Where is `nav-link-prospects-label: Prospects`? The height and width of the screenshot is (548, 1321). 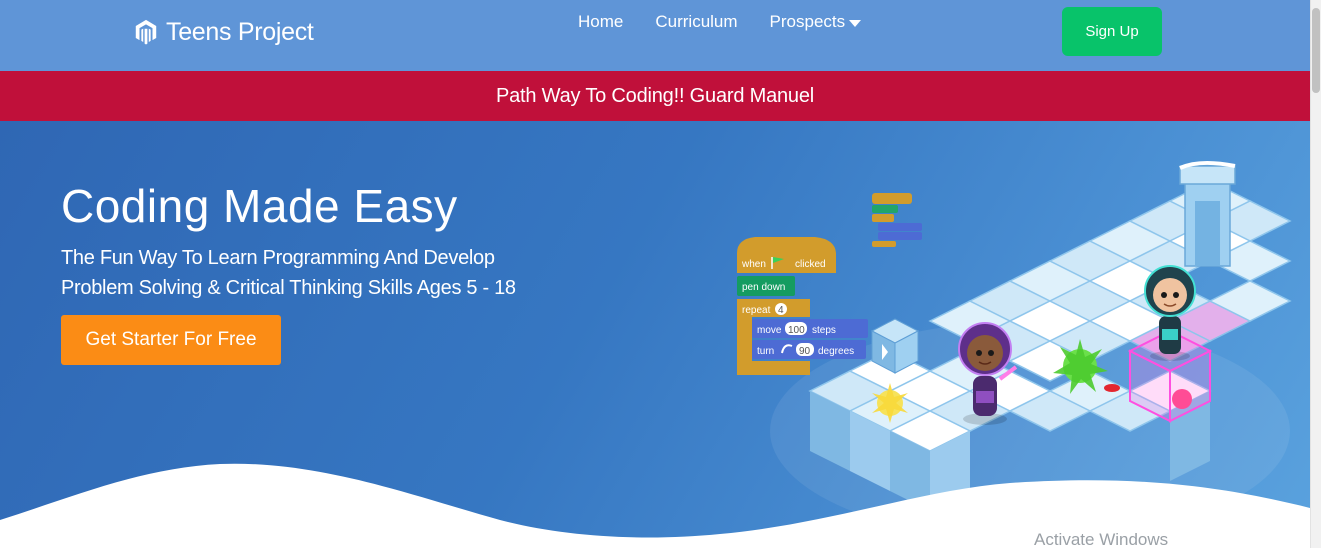 nav-link-prospects-label: Prospects is located at coordinates (807, 21).